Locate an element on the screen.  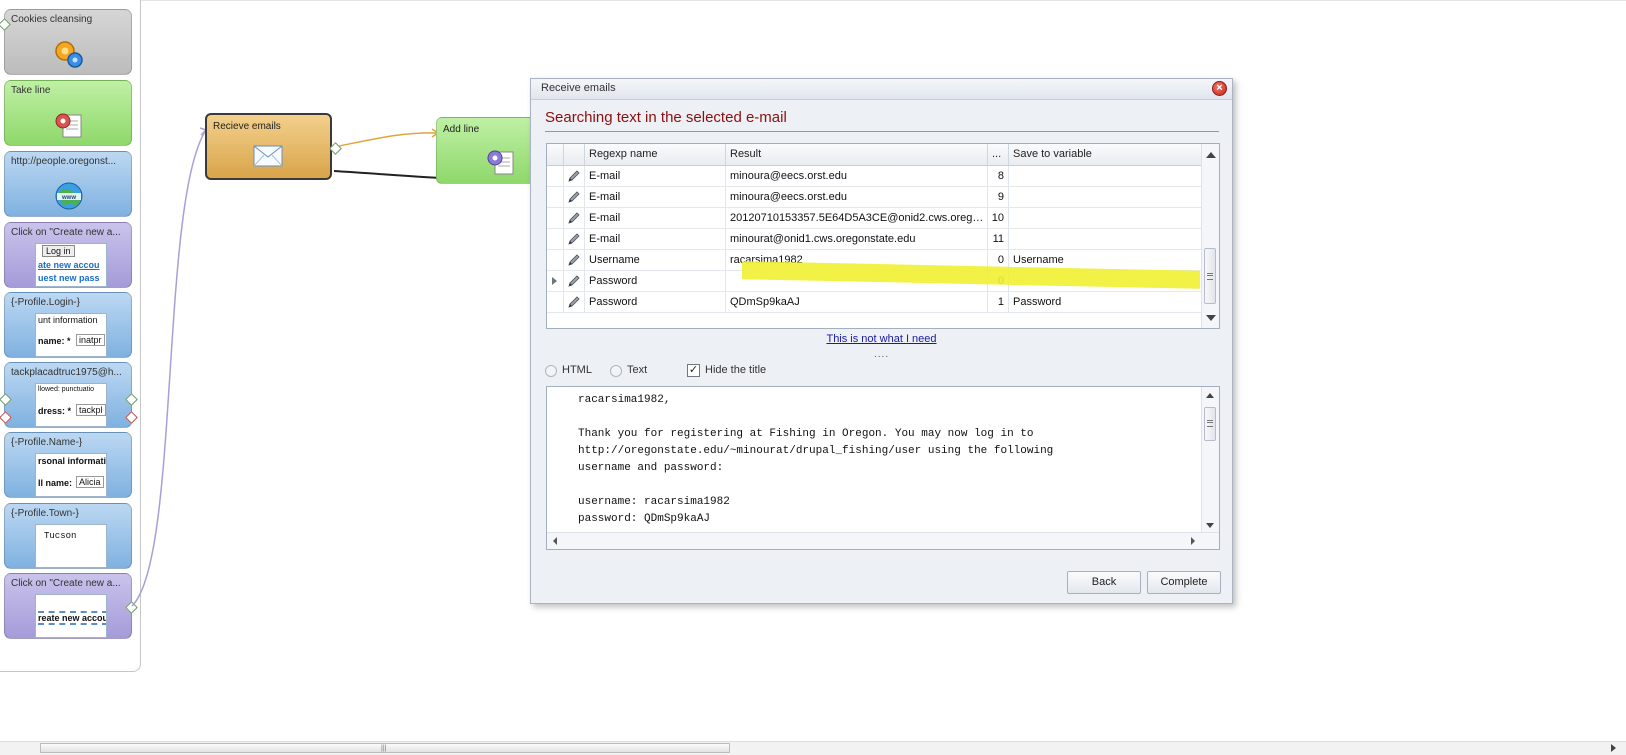
save-to-variable-cell: Password is located at coordinates (1105, 302).